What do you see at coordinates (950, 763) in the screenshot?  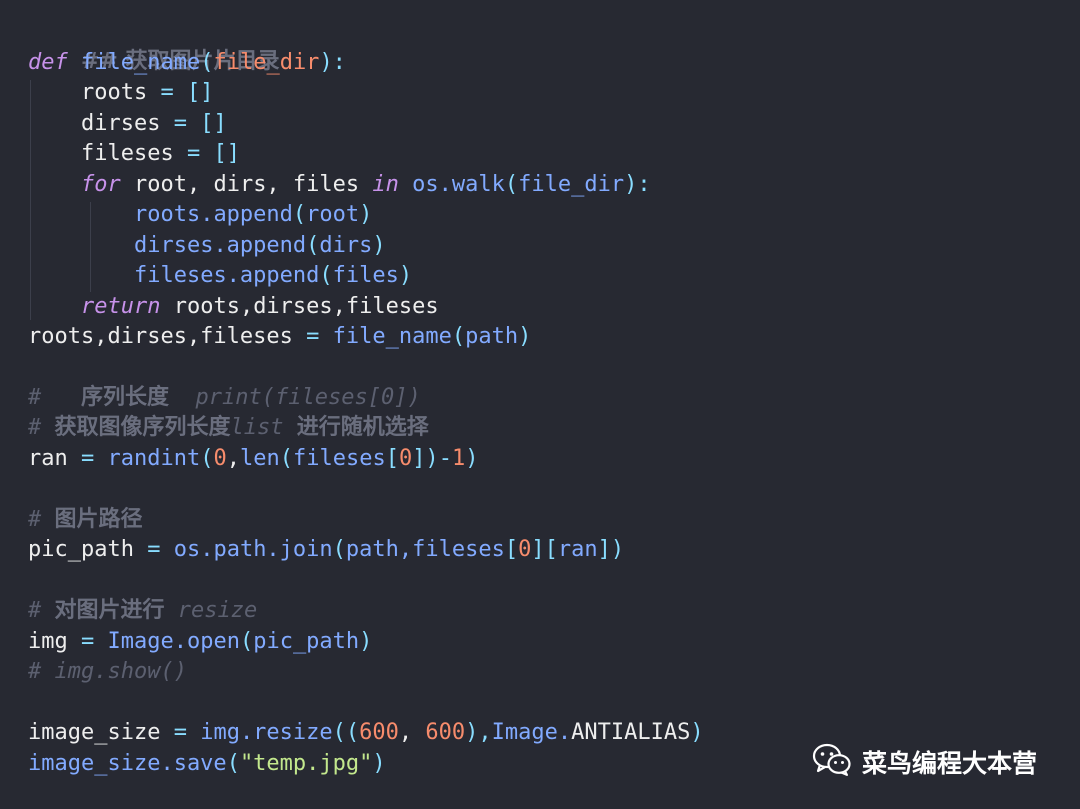 I see `watermark-text: 菜鸟编程大本营` at bounding box center [950, 763].